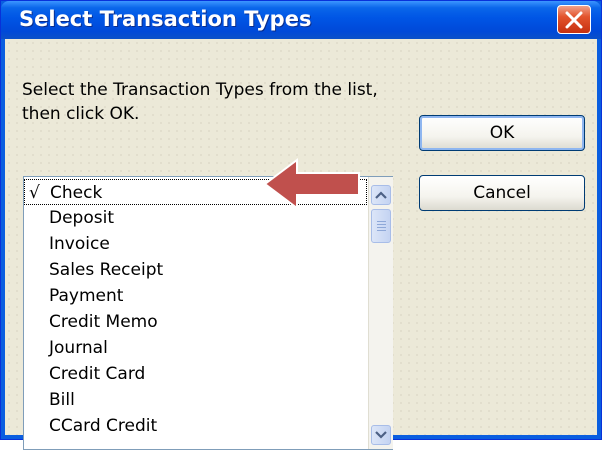  Describe the element at coordinates (86, 296) in the screenshot. I see `list-item-label: Payment` at that location.